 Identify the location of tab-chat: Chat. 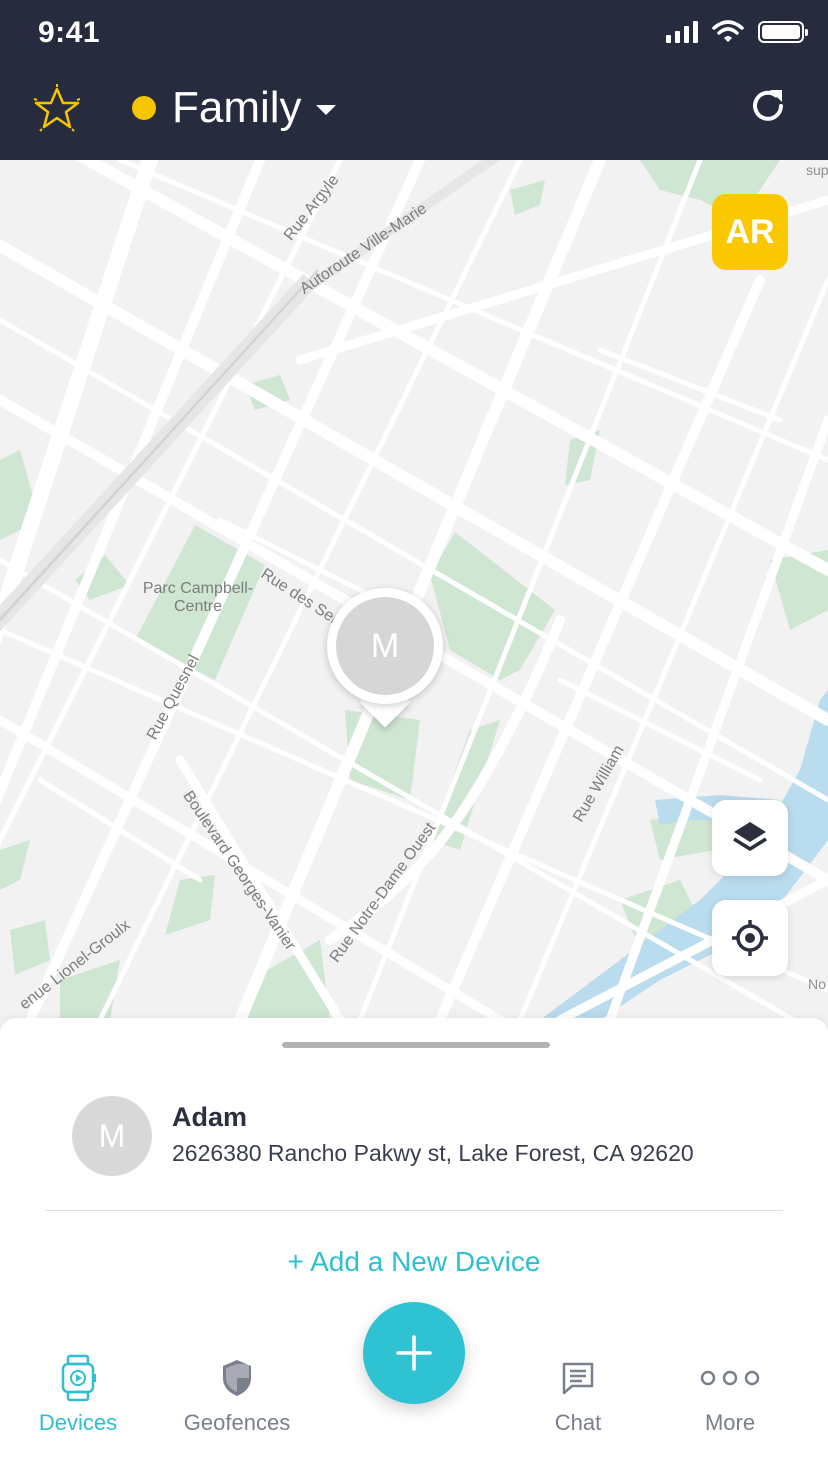
(578, 1395).